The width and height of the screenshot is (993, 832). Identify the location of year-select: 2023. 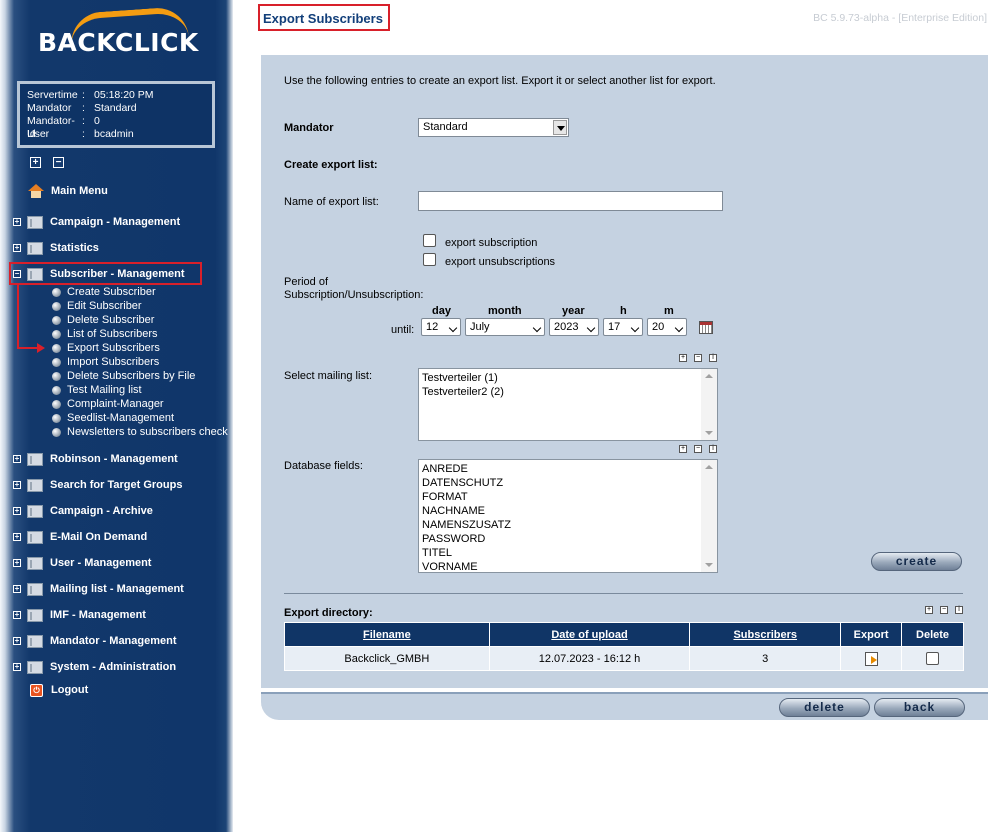
(574, 327).